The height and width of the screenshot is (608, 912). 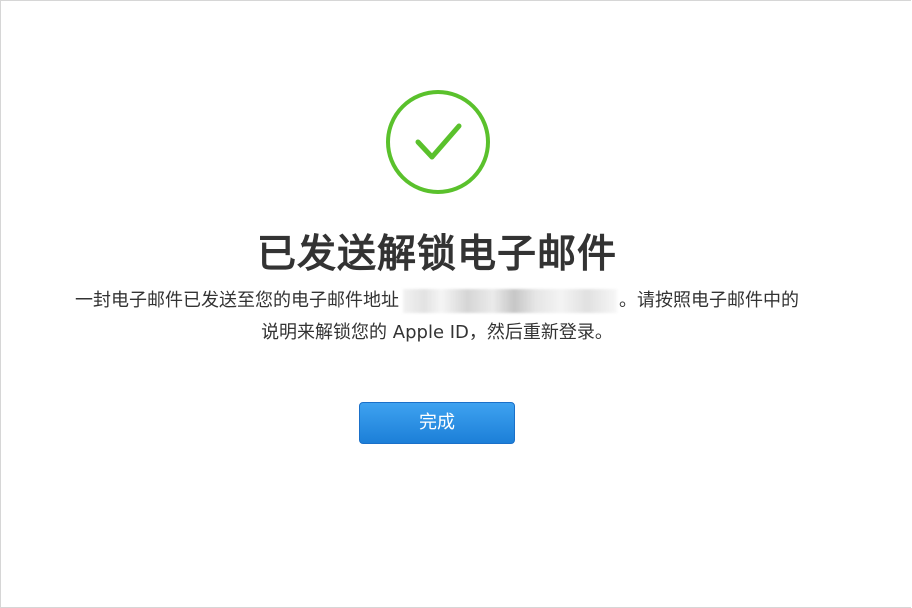 I want to click on message-prefix: 一封电子邮件已发送至您的电子邮件地址, so click(x=237, y=300).